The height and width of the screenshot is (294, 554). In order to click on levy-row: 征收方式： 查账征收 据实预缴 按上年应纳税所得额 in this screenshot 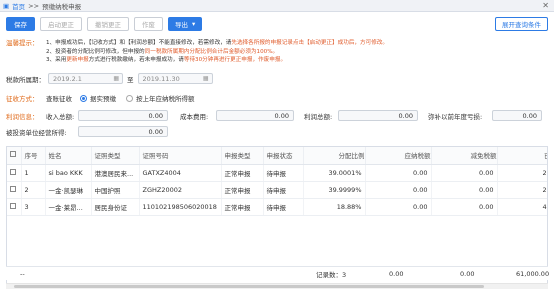, I will do `click(100, 98)`.